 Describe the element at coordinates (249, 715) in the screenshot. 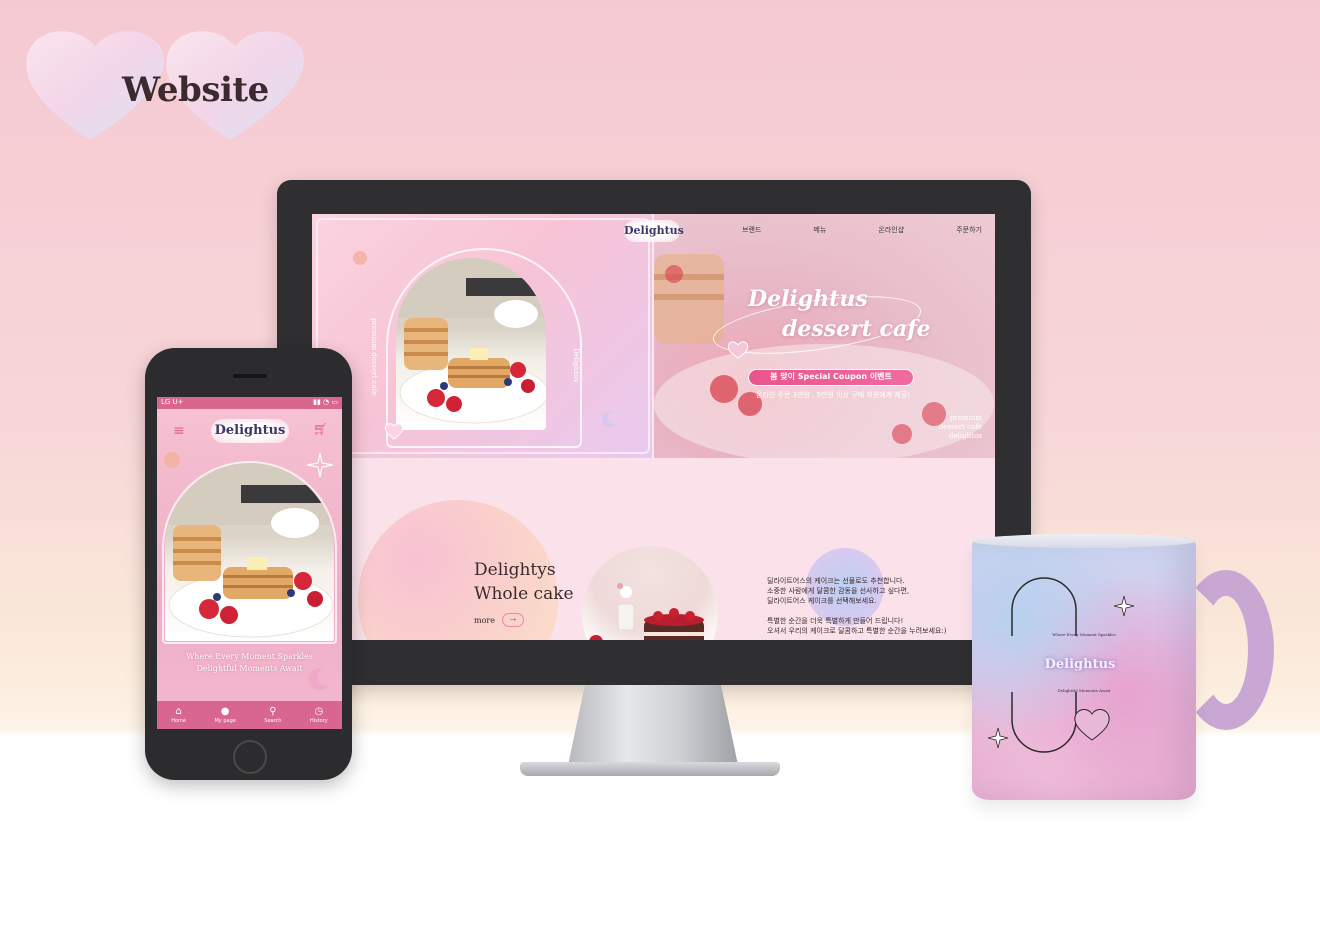

I see `phone-tab-bar: ⌂ Home ● My page ⚲ Search ◷ History` at that location.